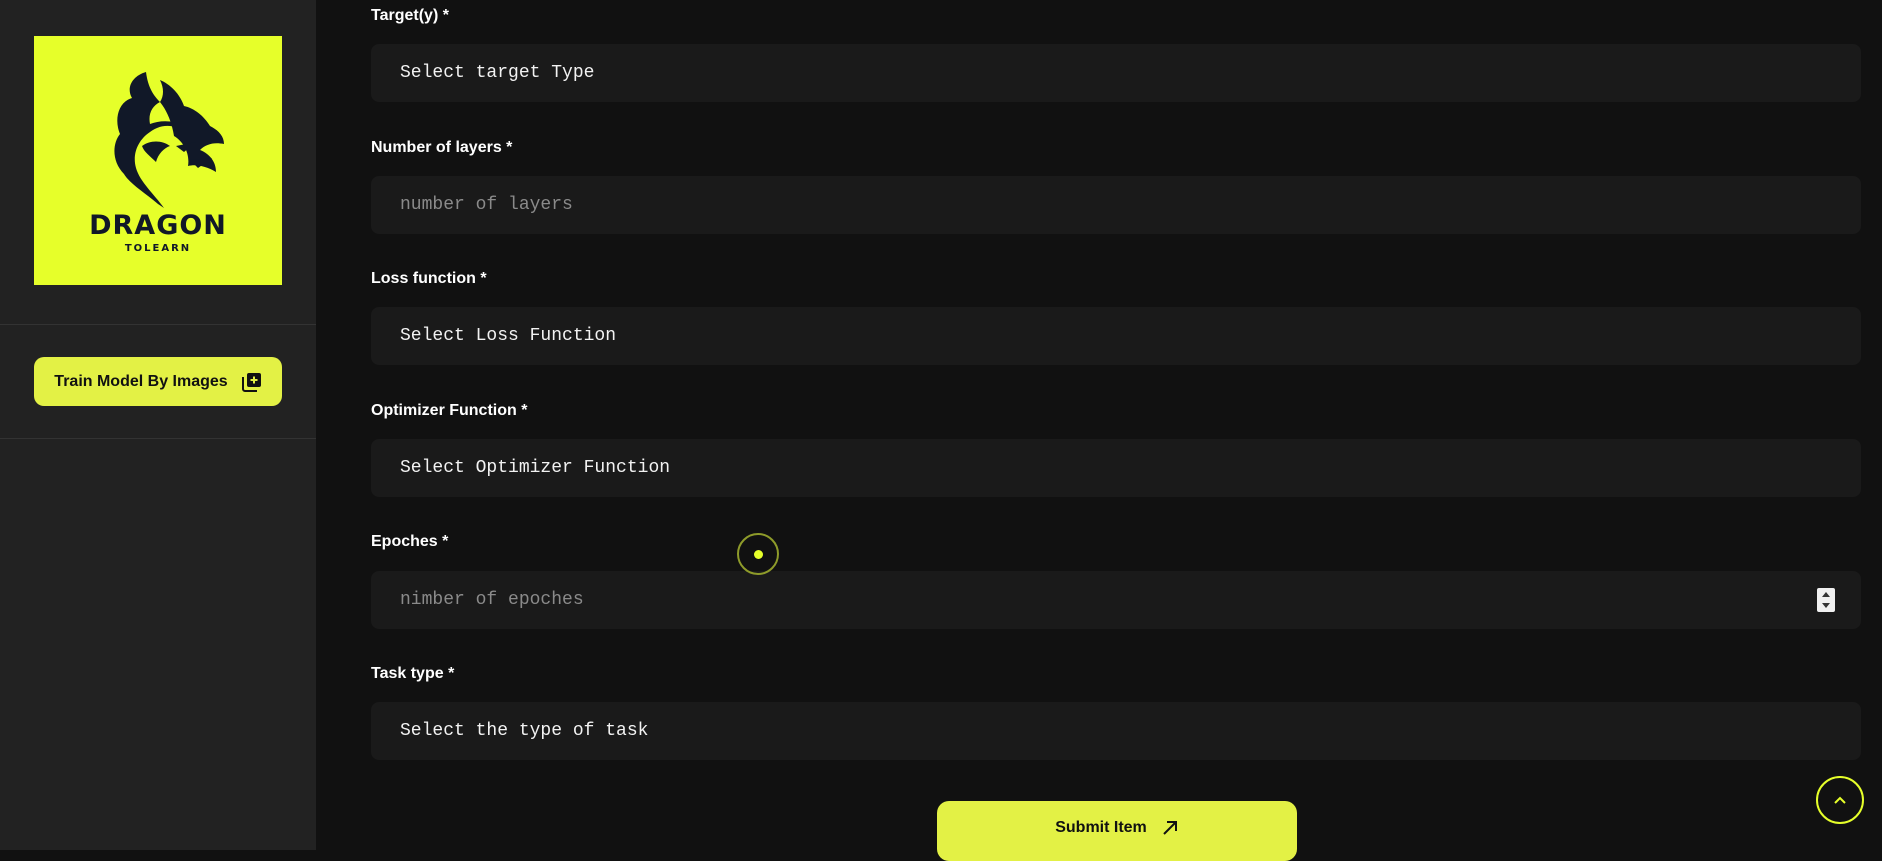 This screenshot has width=1882, height=861. I want to click on number-of-layers-input: number of layers, so click(1116, 205).